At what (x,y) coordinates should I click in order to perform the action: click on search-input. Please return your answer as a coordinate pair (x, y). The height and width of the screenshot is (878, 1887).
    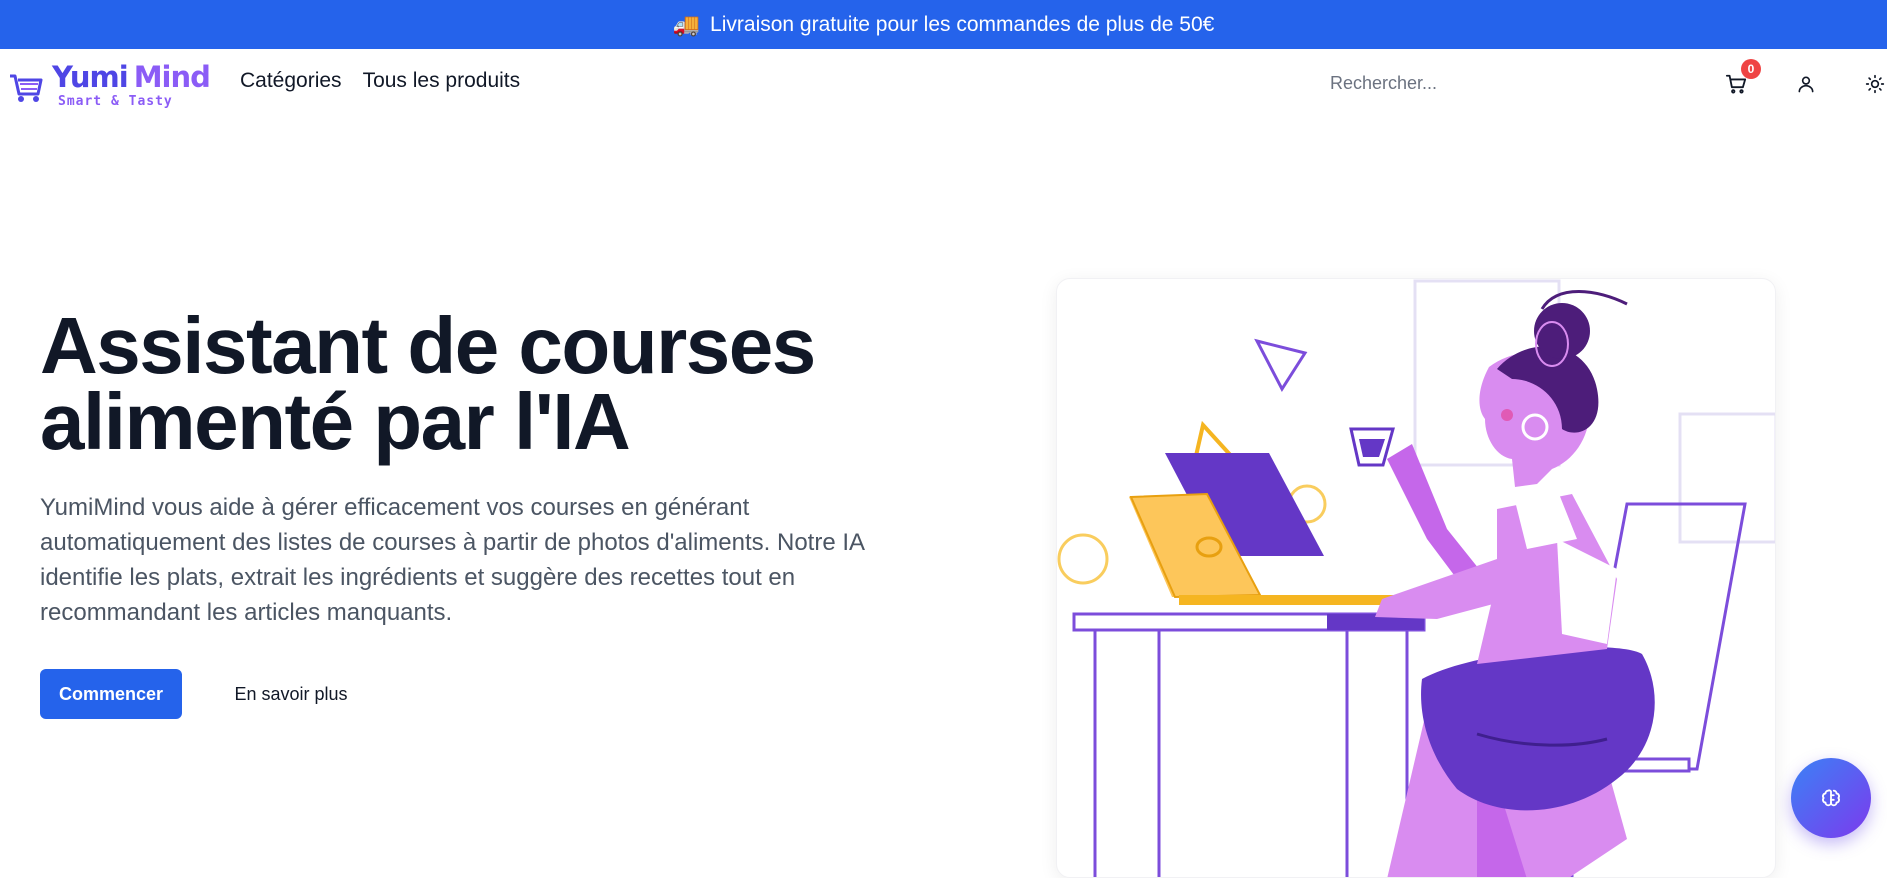
    Looking at the image, I should click on (1450, 83).